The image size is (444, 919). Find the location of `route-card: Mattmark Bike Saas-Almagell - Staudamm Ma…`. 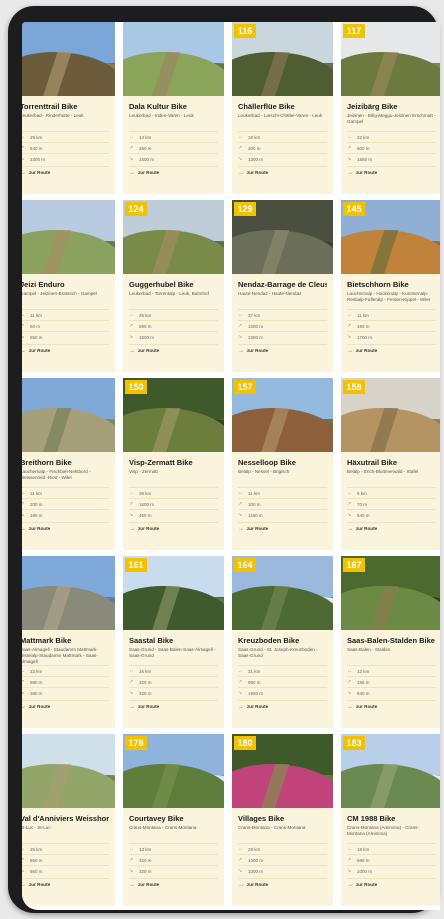

route-card: Mattmark Bike Saas-Almagell - Staudamm Ma… is located at coordinates (68, 642).